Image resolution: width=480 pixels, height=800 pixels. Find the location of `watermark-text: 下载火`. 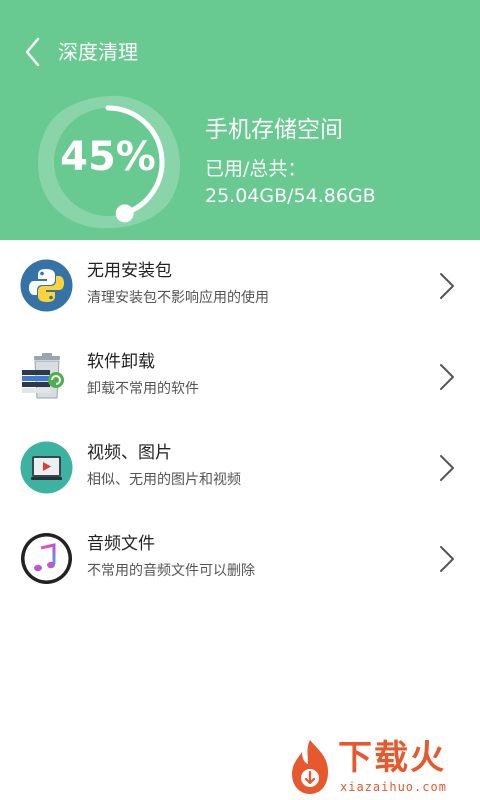

watermark-text: 下载火 is located at coordinates (392, 758).